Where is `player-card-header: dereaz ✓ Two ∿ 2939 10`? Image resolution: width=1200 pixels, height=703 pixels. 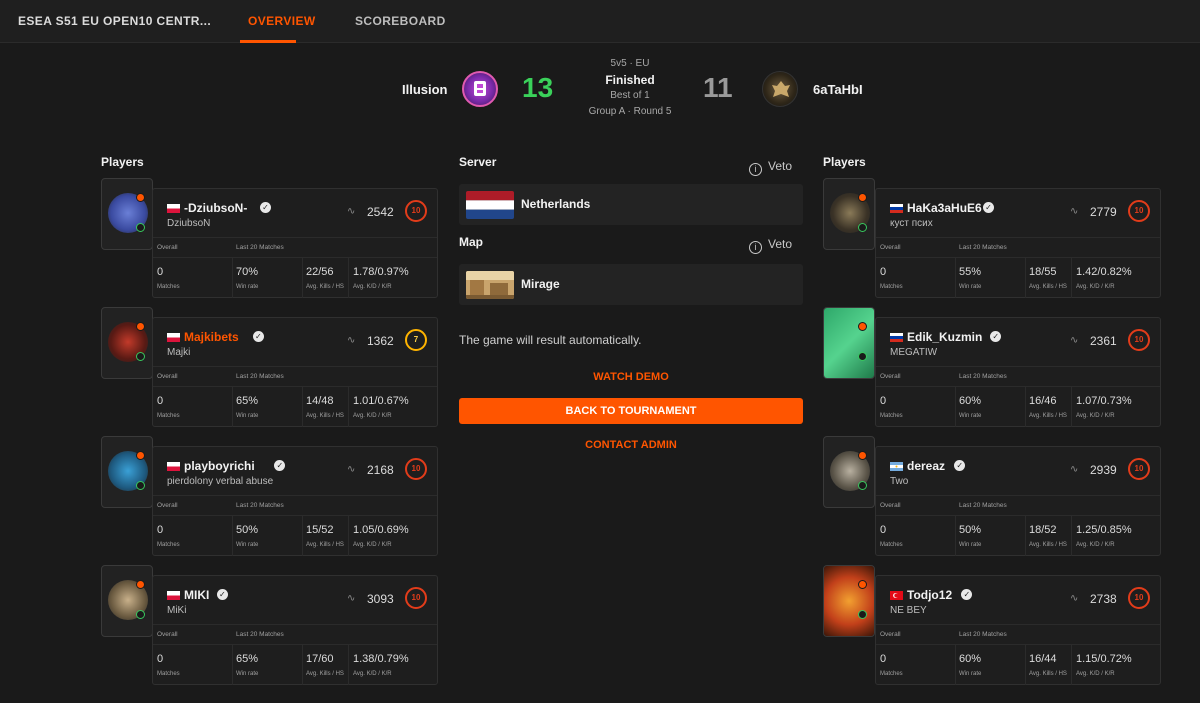
player-card-header: dereaz ✓ Two ∿ 2939 10 is located at coordinates (1018, 471).